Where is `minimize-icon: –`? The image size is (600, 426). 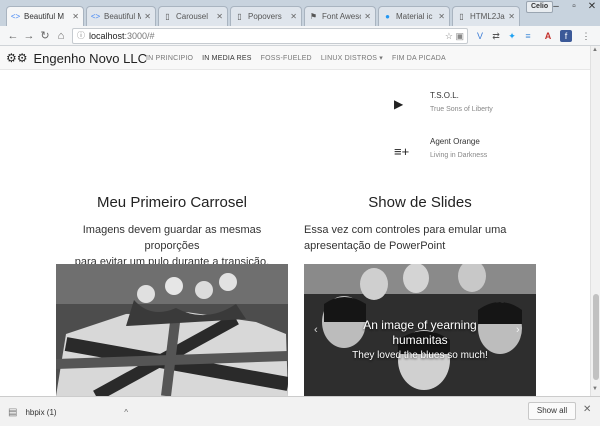
minimize-icon: – is located at coordinates (556, 6).